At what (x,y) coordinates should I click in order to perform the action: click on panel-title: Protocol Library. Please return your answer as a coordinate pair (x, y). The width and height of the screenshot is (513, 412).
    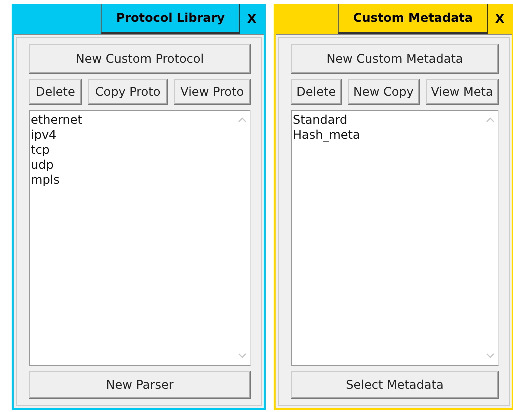
    Looking at the image, I should click on (170, 19).